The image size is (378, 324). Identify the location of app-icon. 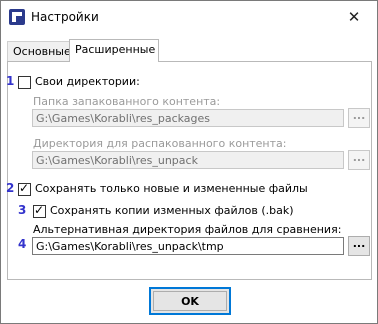
(17, 17).